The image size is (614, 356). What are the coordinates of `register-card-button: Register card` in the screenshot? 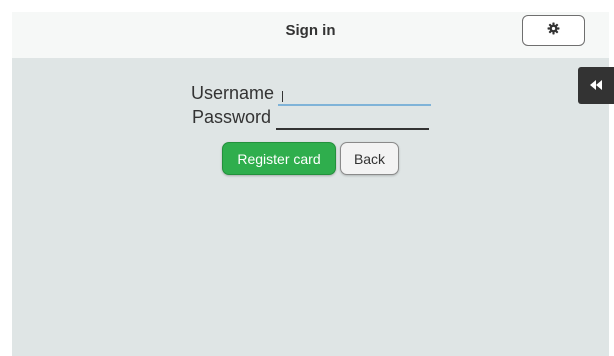 It's located at (279, 158).